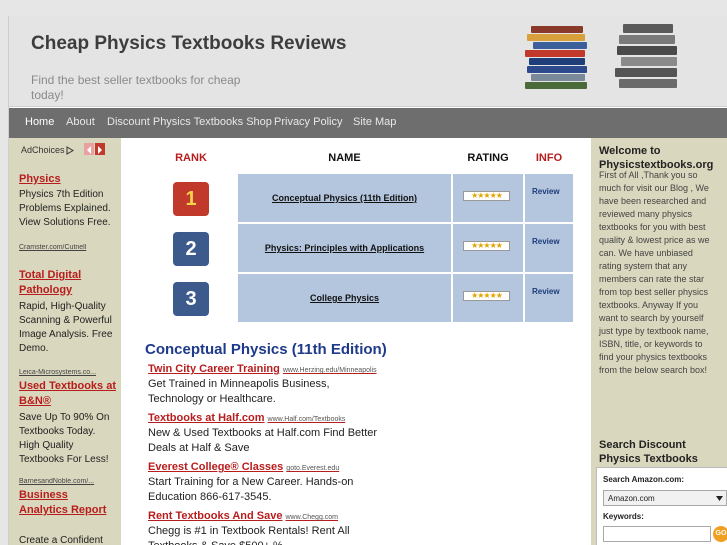 This screenshot has width=727, height=545. I want to click on header-info: INFO, so click(549, 158).